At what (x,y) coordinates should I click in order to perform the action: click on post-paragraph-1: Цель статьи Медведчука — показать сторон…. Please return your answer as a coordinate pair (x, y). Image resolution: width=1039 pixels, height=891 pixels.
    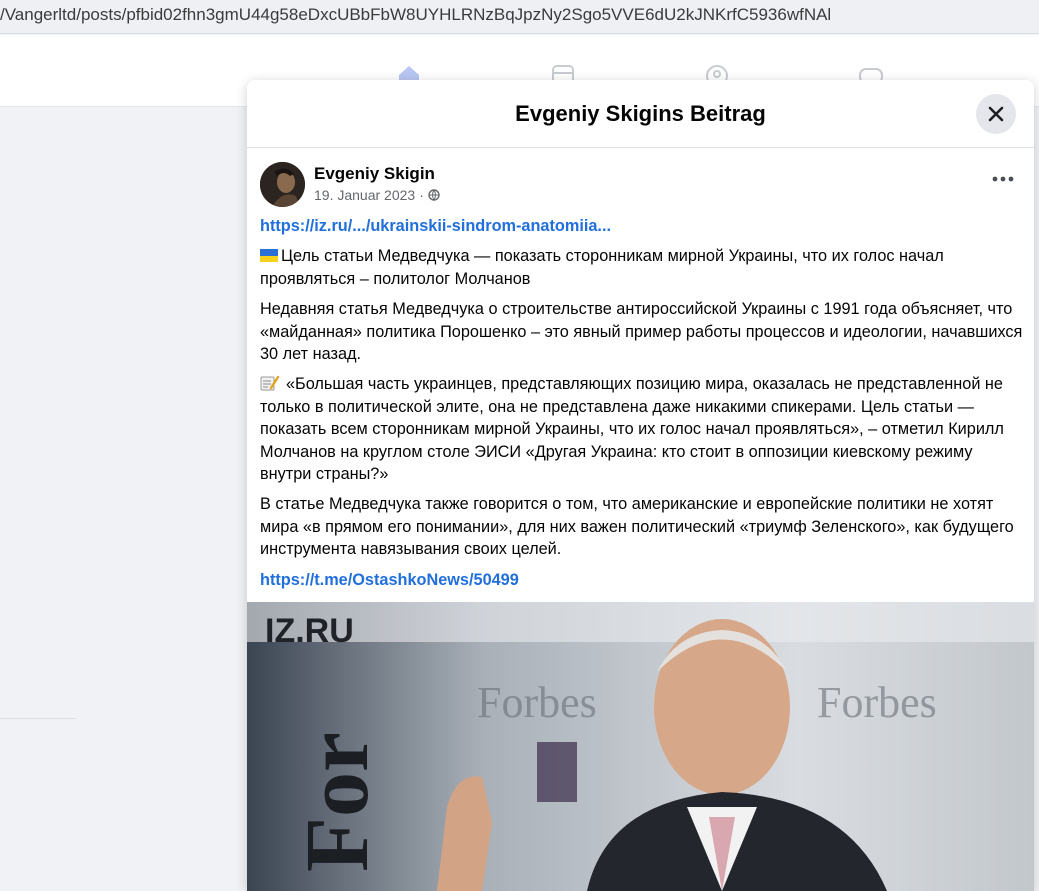
    Looking at the image, I should click on (641, 267).